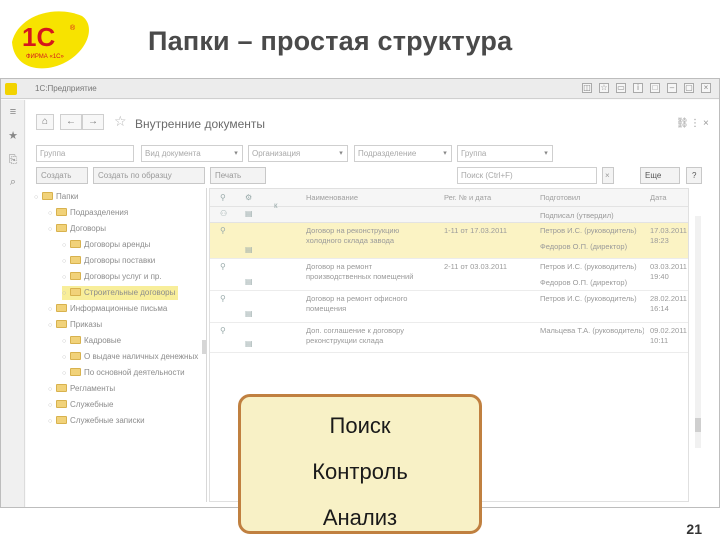 The width and height of the screenshot is (720, 540). Describe the element at coordinates (298, 153) in the screenshot. I see `filter-field-3: Организация ▾` at that location.